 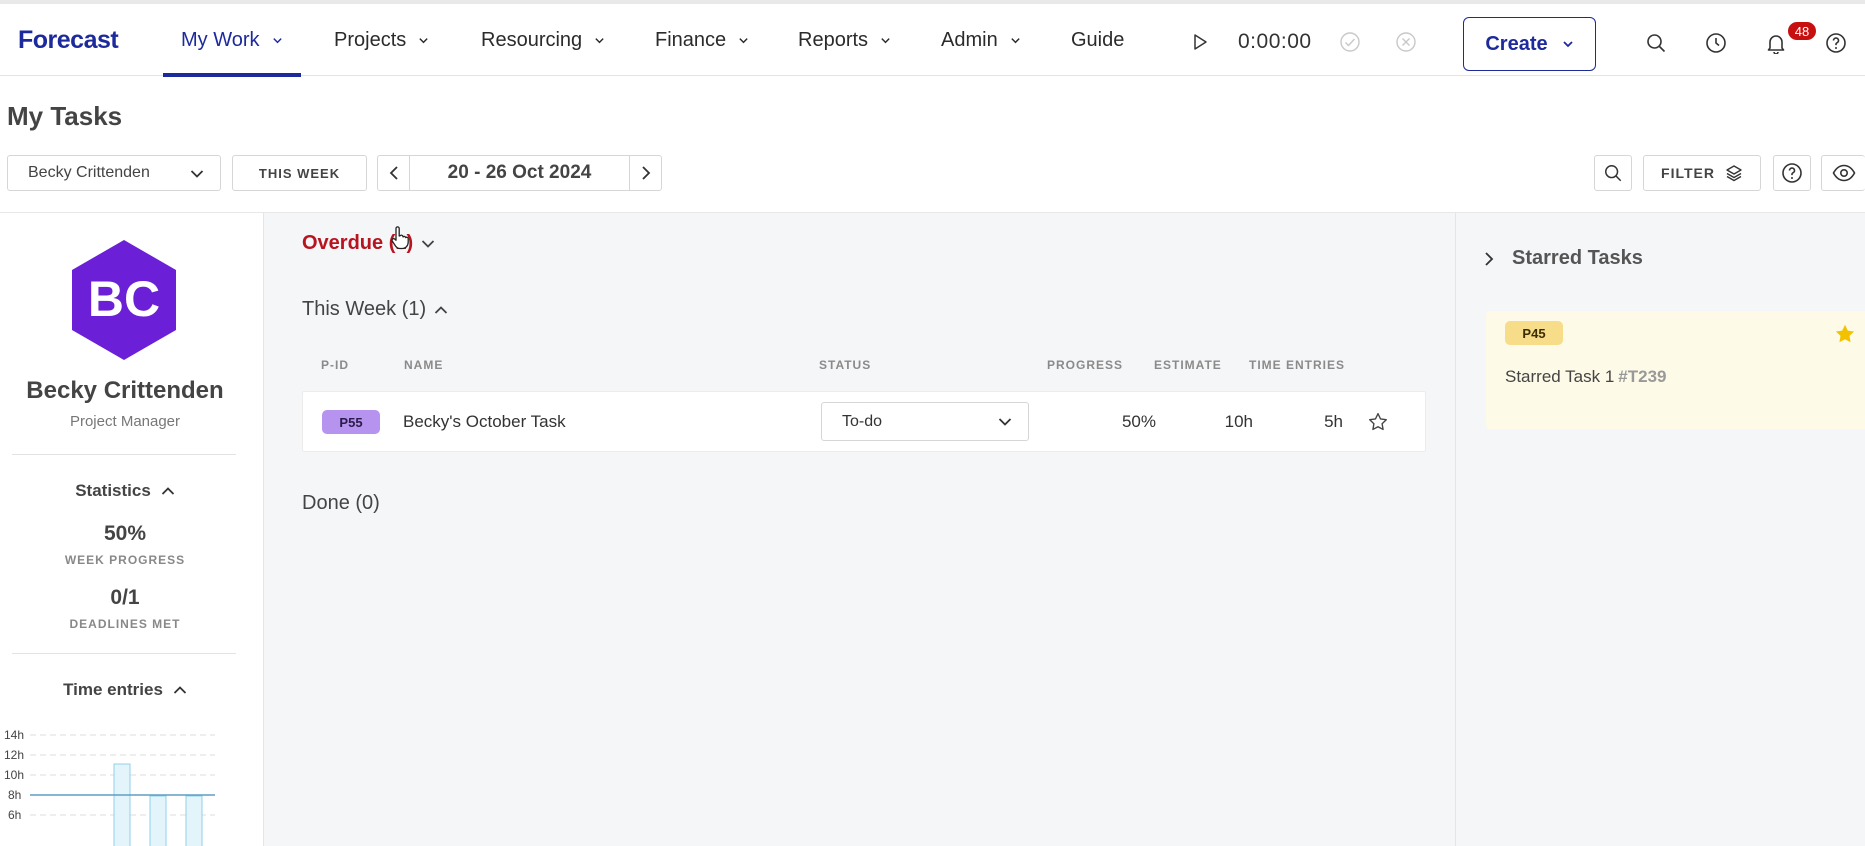 I want to click on date-range: 20 - 26 Oct 2024, so click(x=519, y=172).